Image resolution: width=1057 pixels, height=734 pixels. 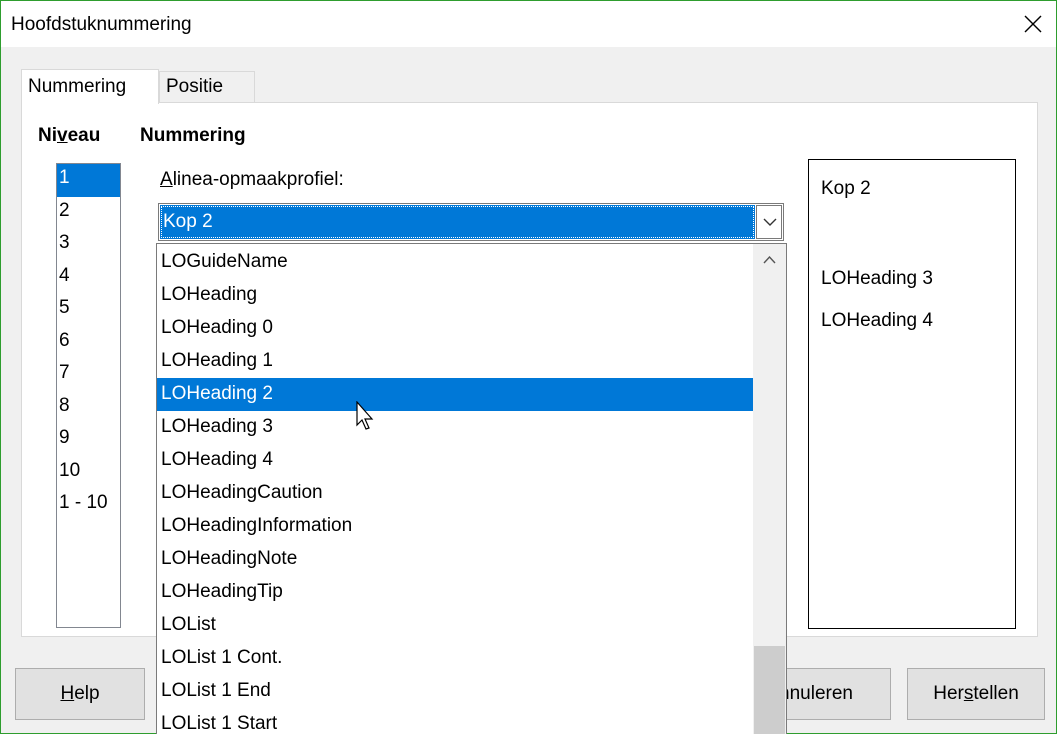 I want to click on level-item: 8, so click(x=88, y=408).